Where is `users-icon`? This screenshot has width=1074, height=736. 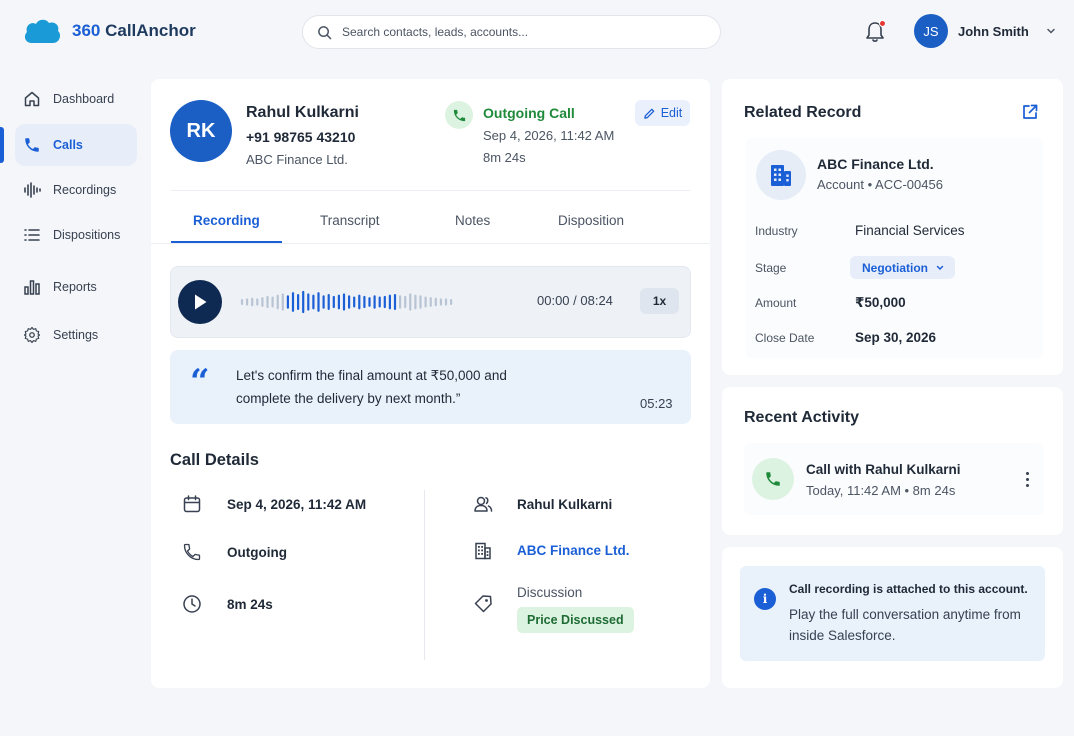 users-icon is located at coordinates (483, 504).